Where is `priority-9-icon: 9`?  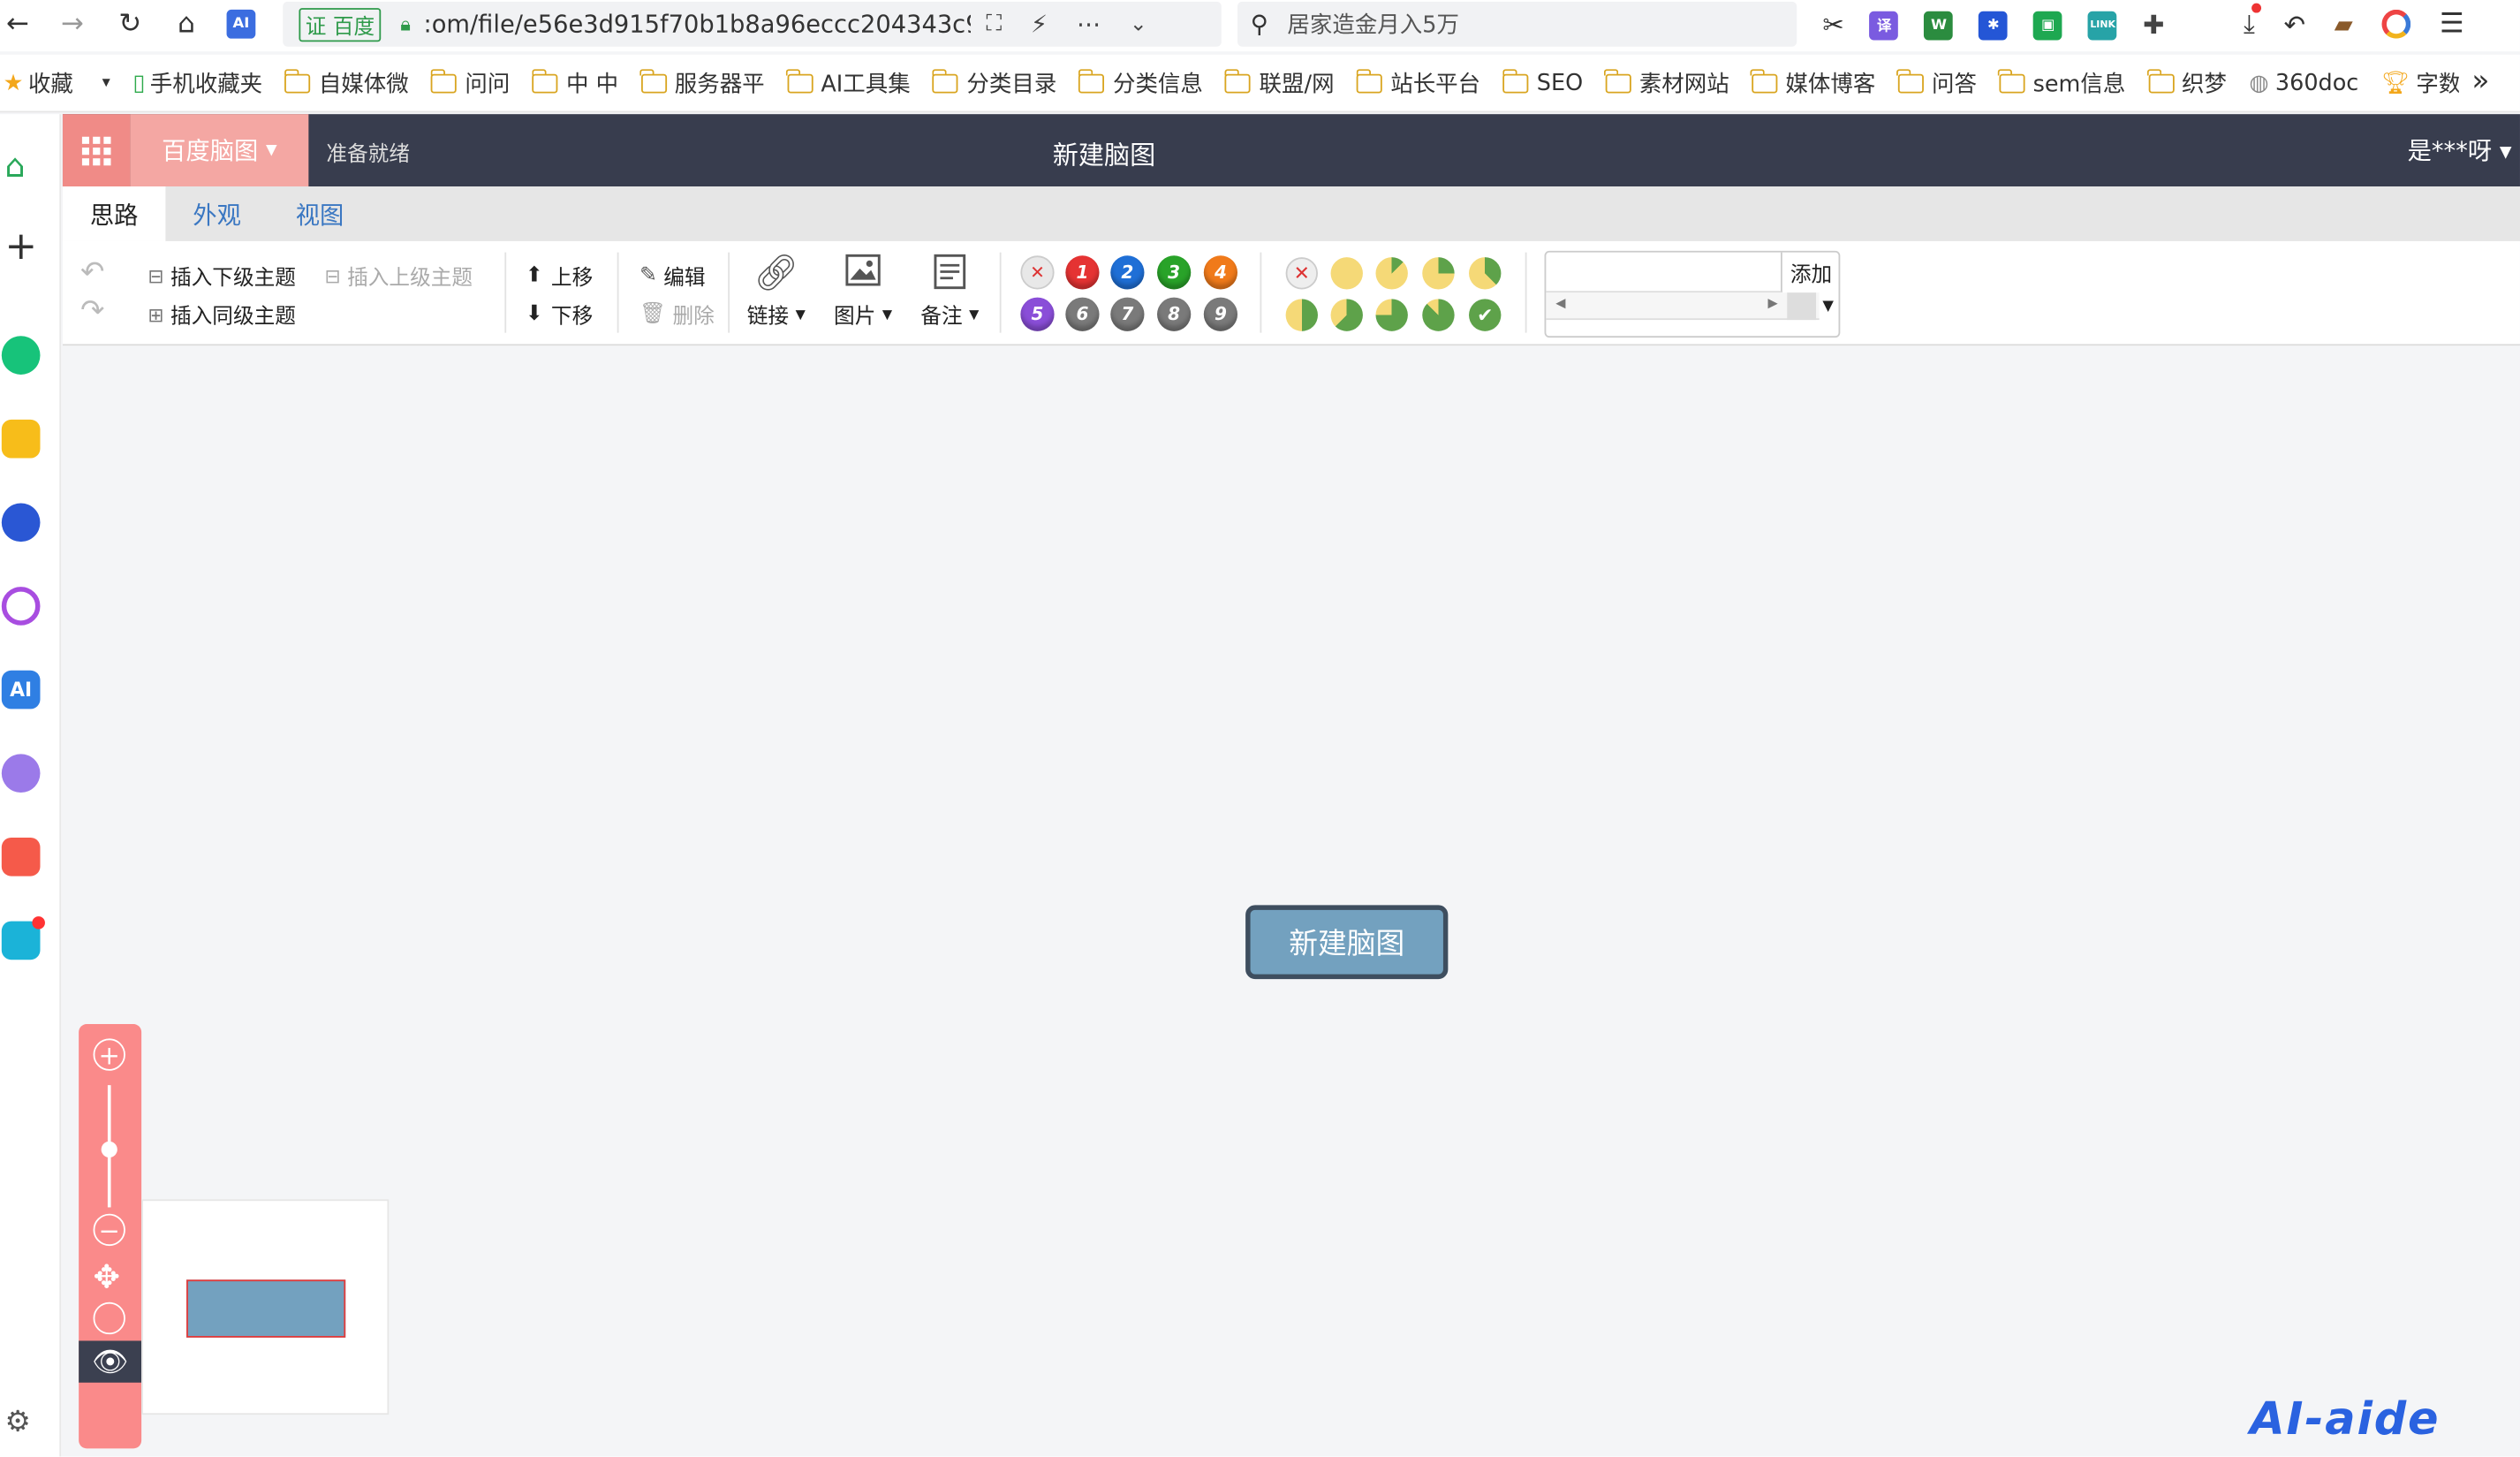
priority-9-icon: 9 is located at coordinates (1220, 314).